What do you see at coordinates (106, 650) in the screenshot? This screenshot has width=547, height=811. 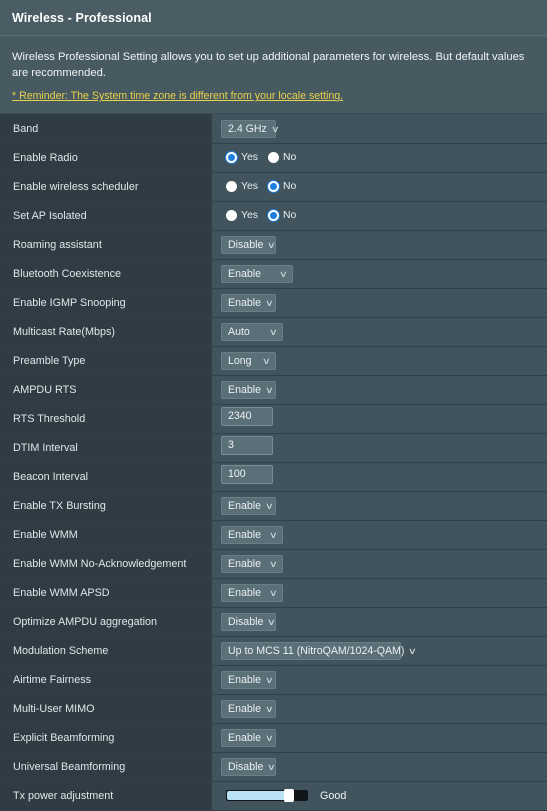 I see `setting-label: Modulation Scheme` at bounding box center [106, 650].